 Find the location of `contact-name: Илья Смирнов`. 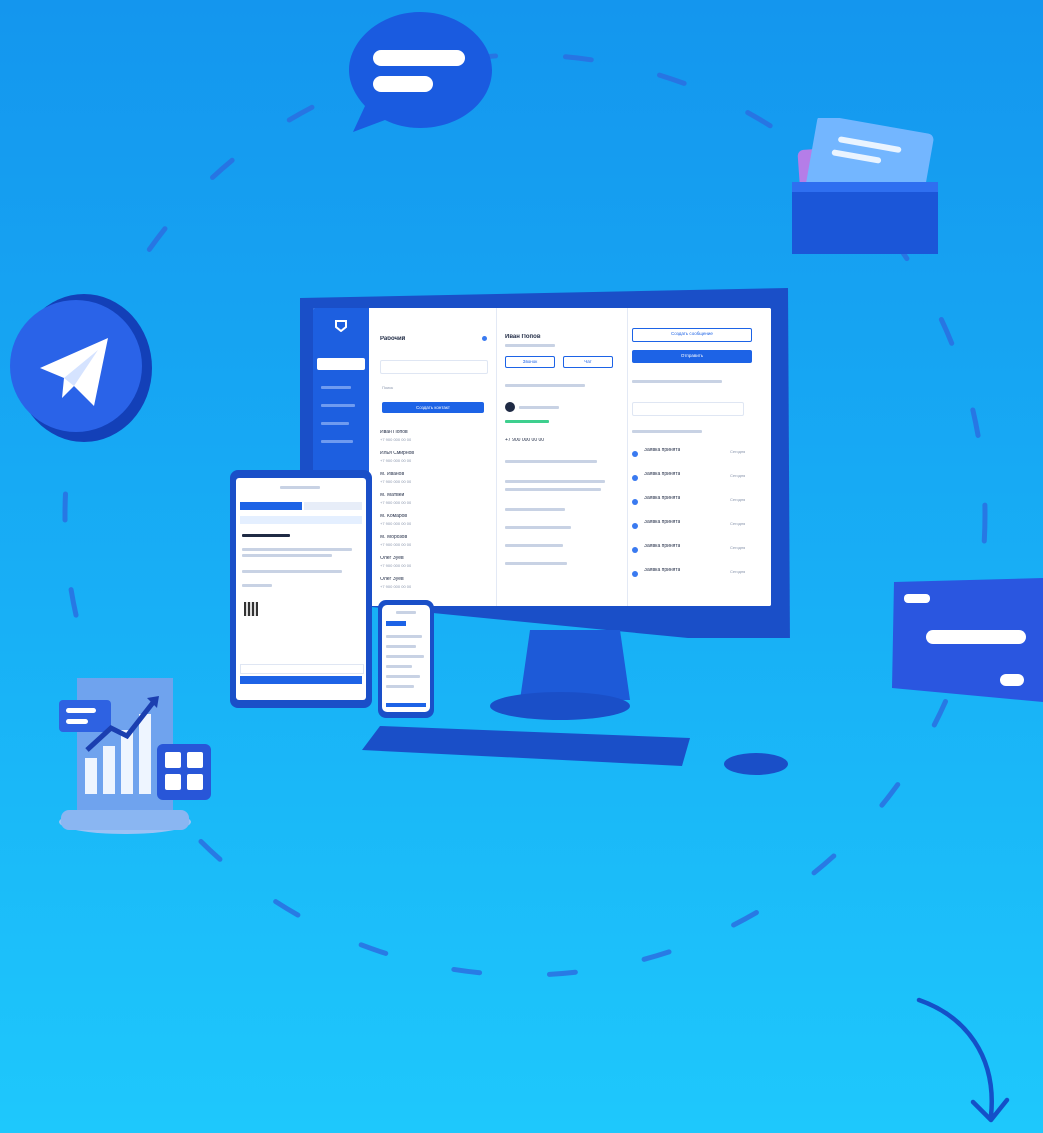

contact-name: Илья Смирнов is located at coordinates (397, 453).